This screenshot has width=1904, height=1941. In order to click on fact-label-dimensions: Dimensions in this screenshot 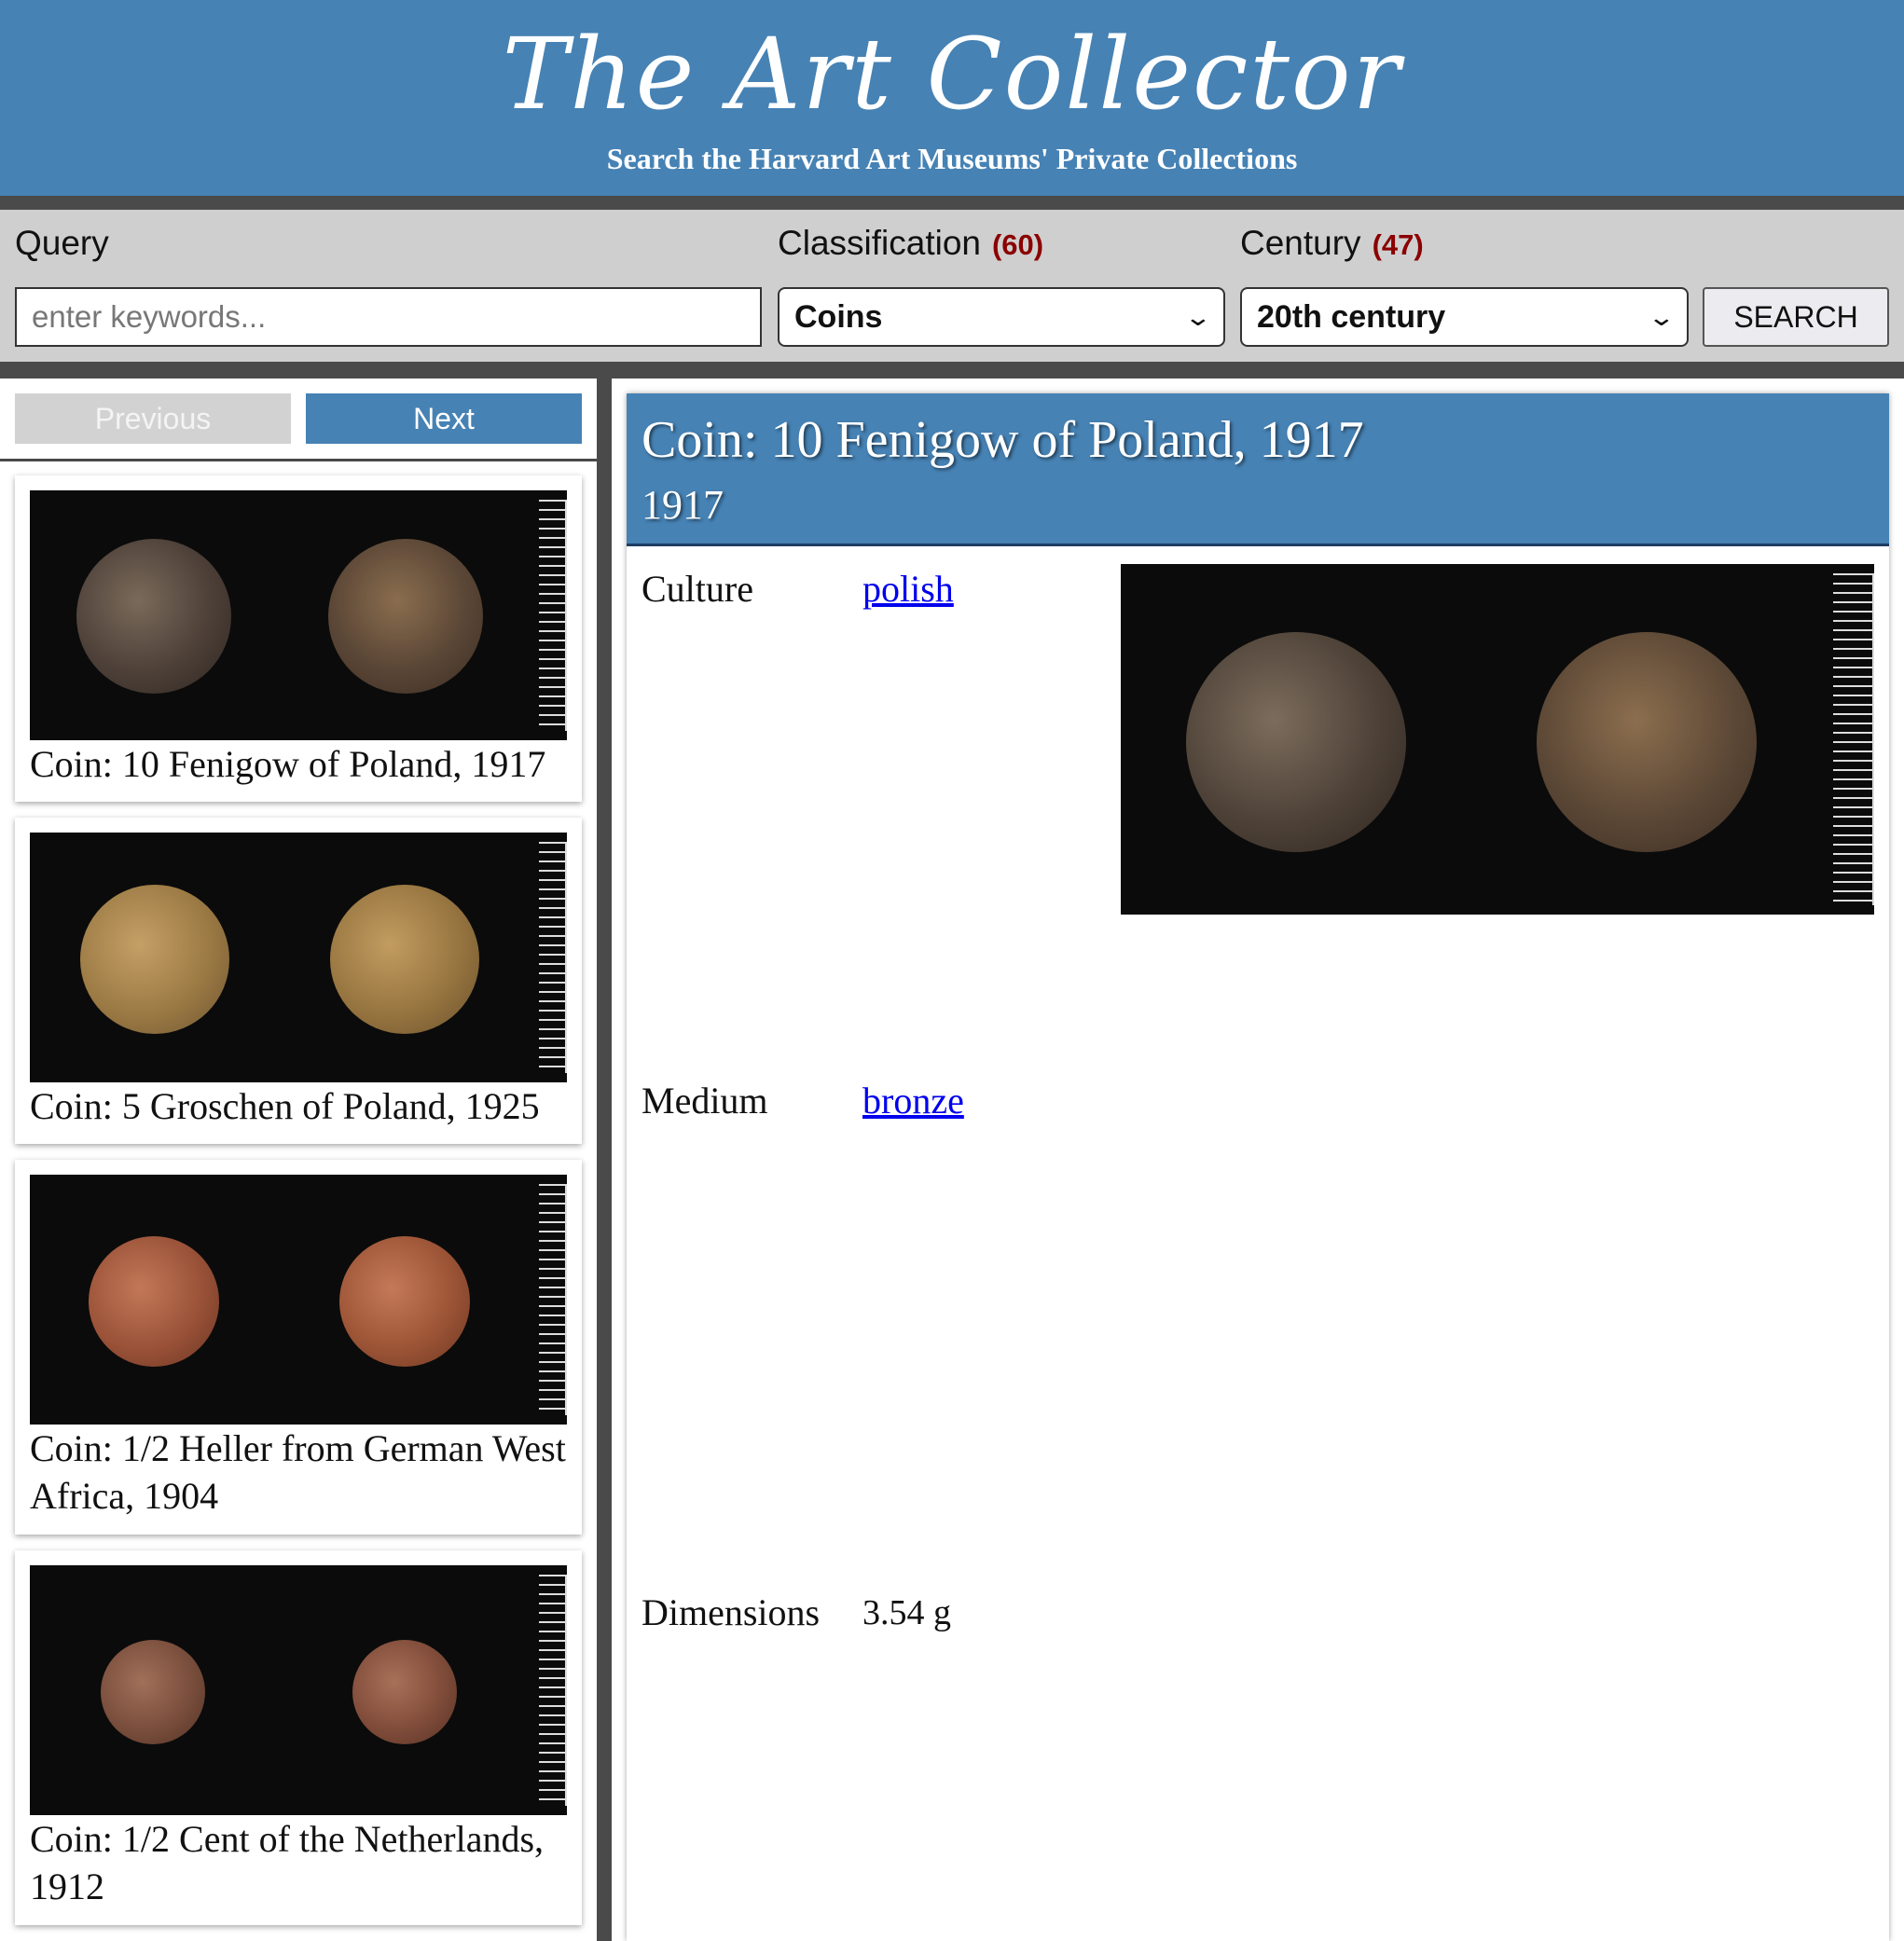, I will do `click(731, 1612)`.